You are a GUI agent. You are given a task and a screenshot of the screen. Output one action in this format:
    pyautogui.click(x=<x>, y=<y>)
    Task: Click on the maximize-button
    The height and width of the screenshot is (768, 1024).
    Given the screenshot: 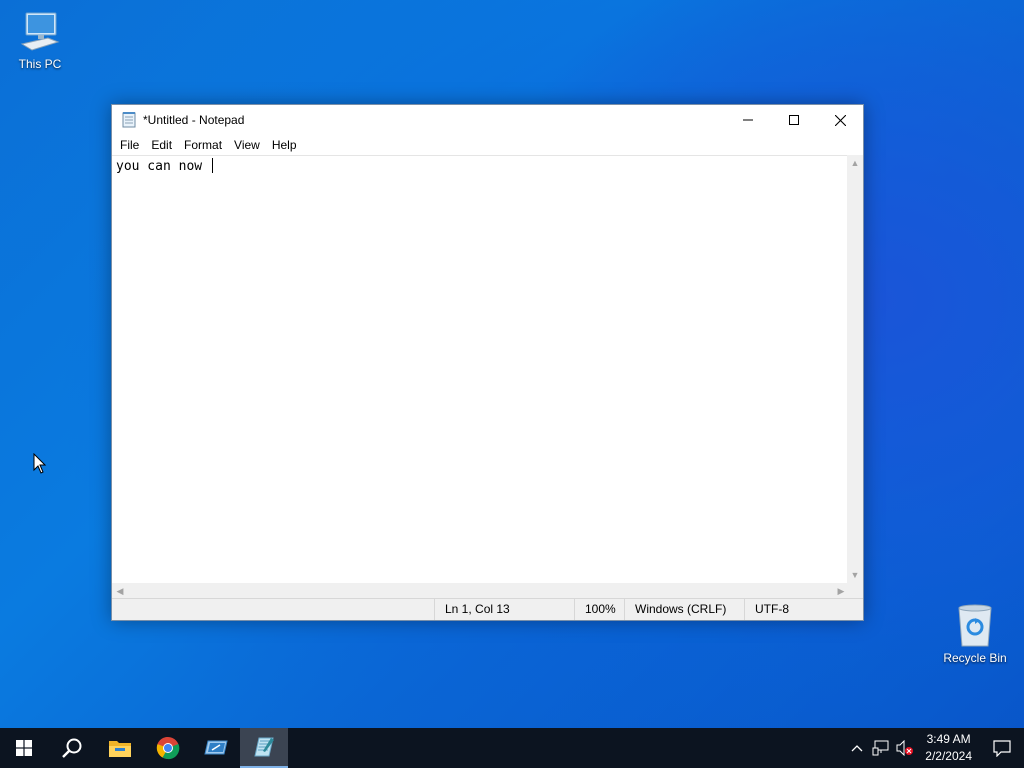 What is the action you would take?
    pyautogui.click(x=794, y=120)
    